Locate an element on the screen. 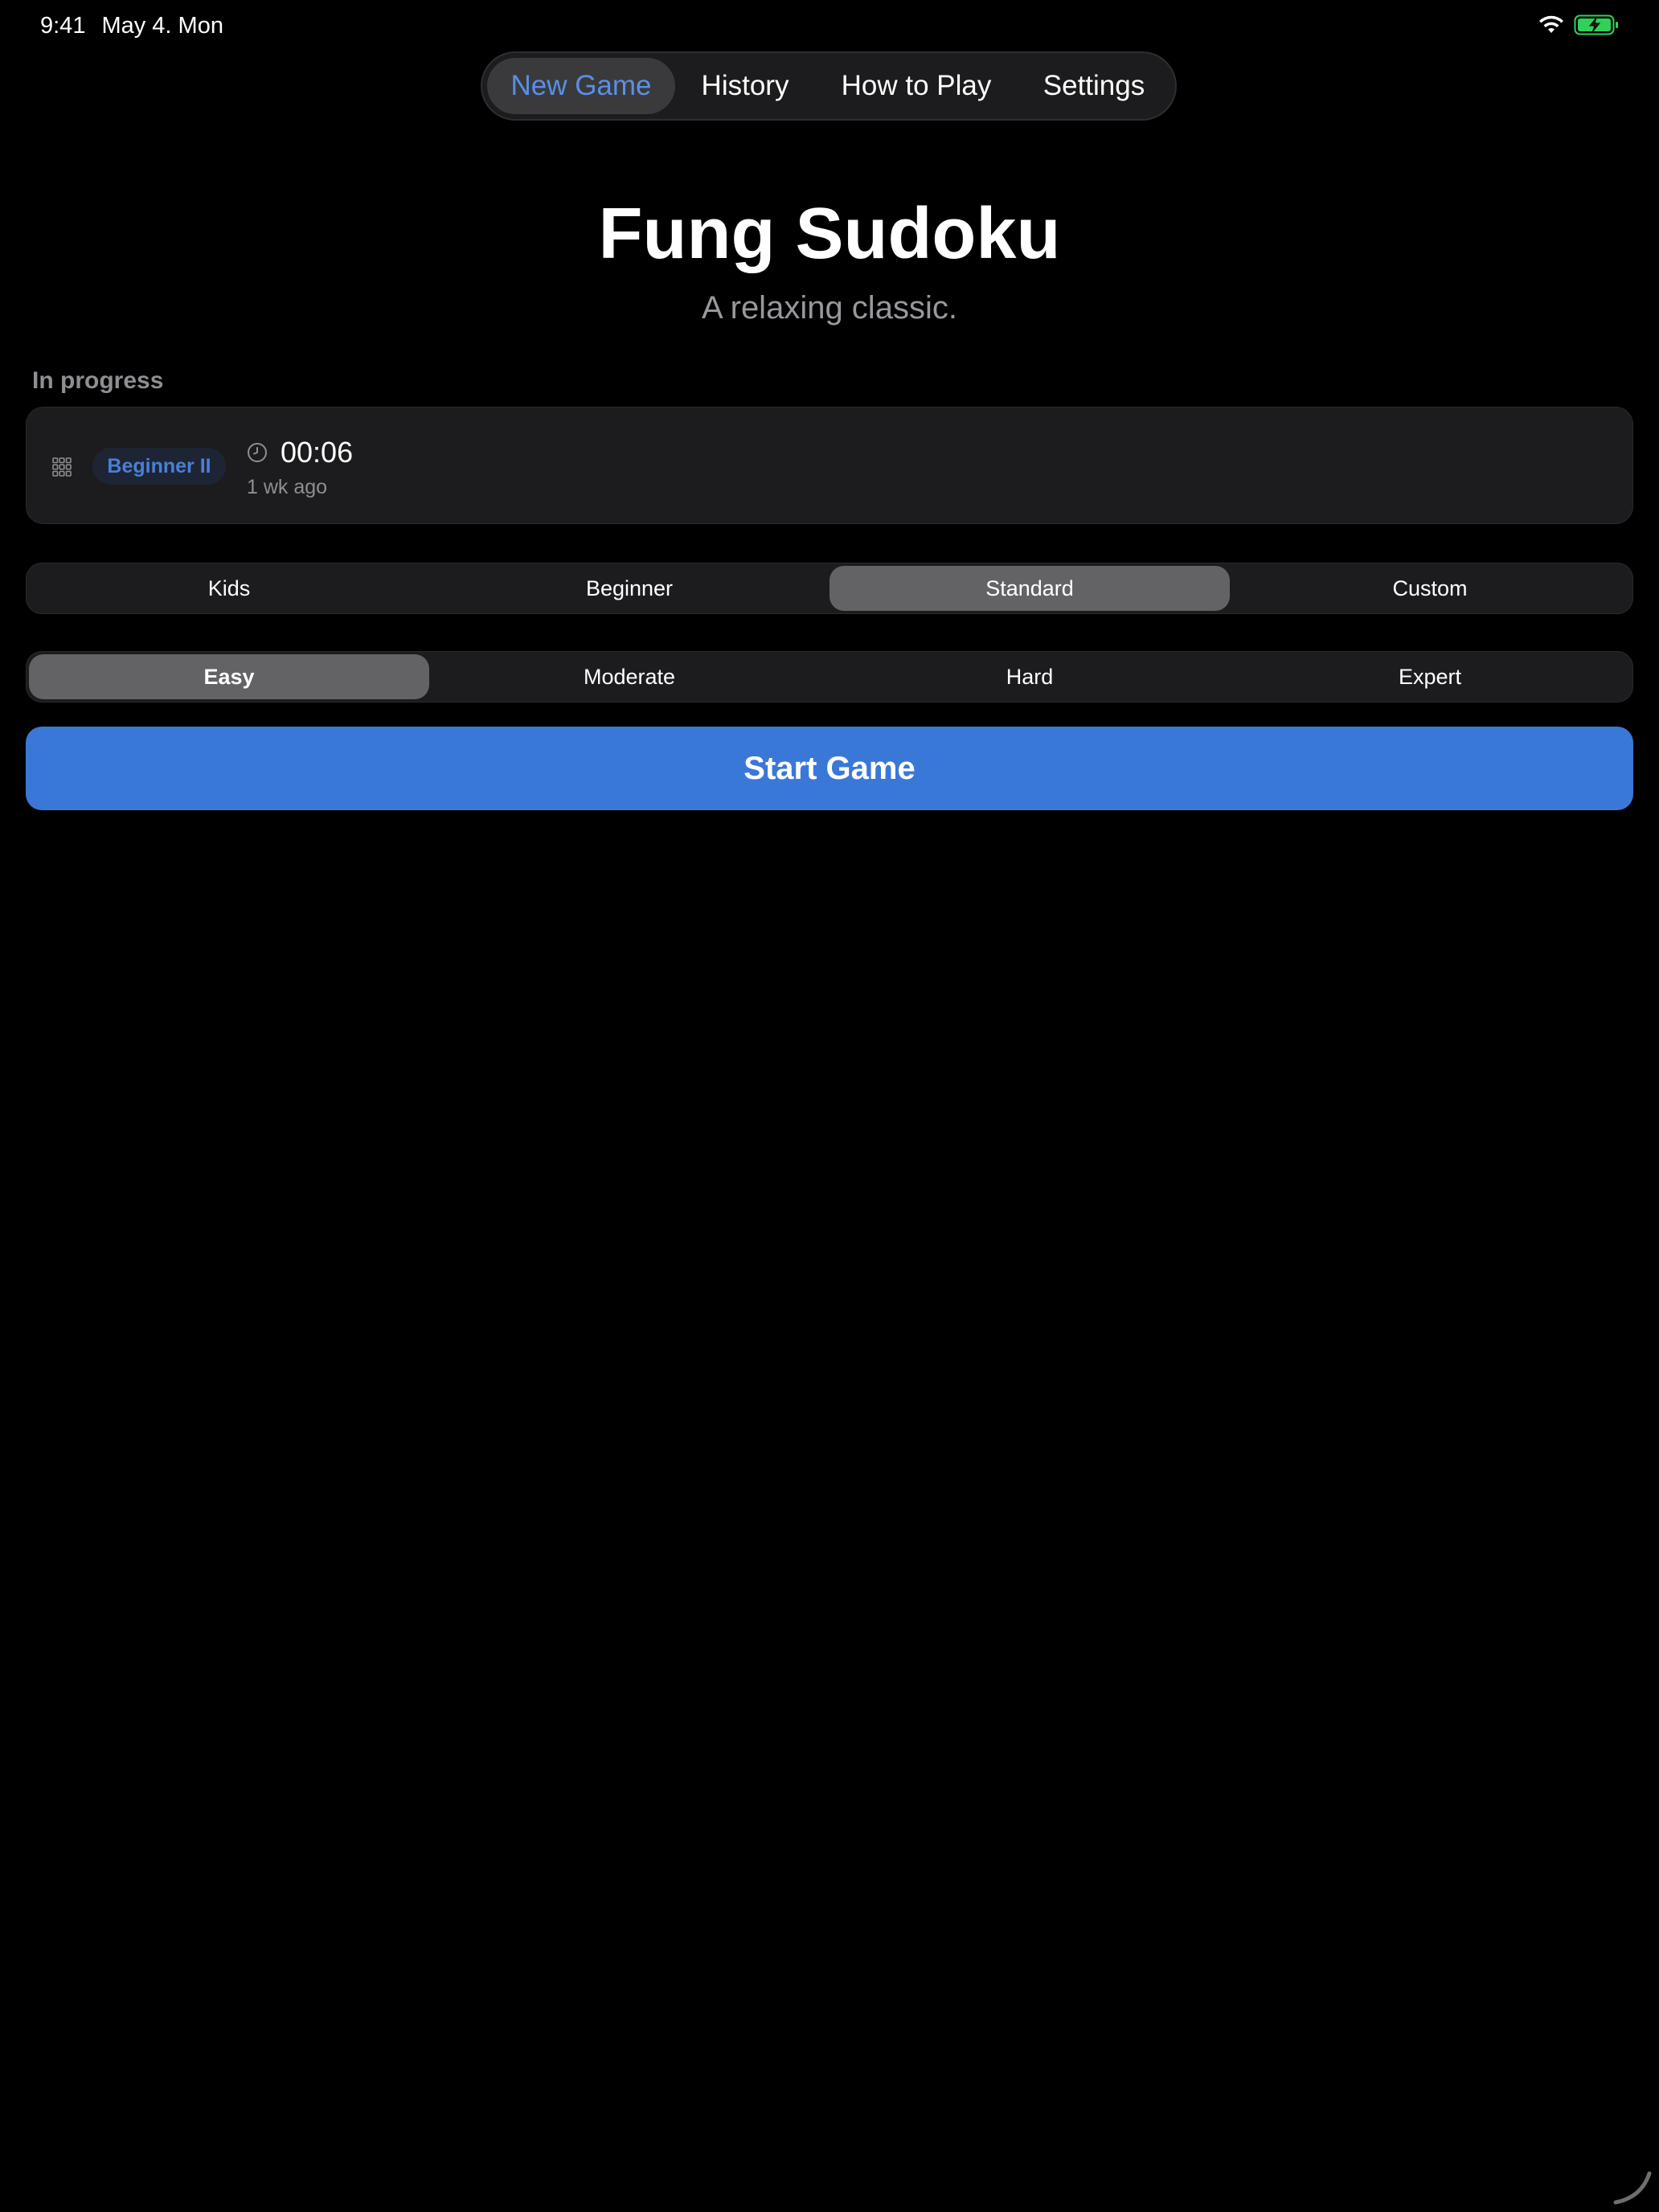 This screenshot has height=2212, width=1659. in-progress-label: In progress is located at coordinates (98, 380).